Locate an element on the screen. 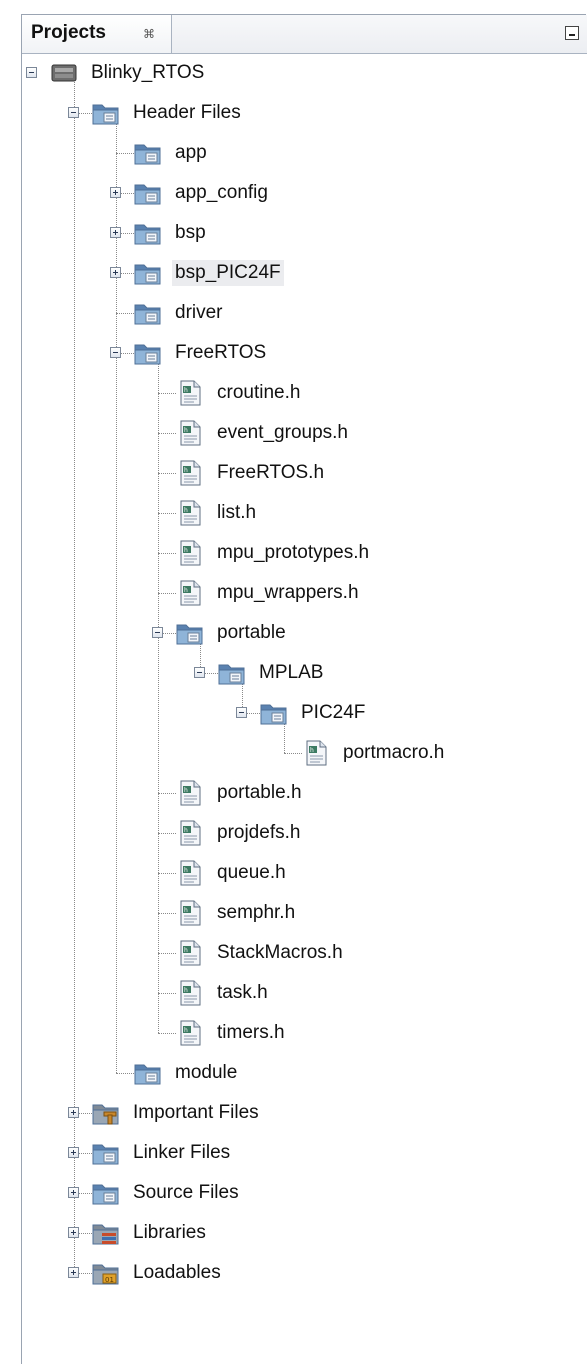 This screenshot has height=1366, width=588. tree-item-label: mpu_wrappers.h is located at coordinates (288, 592).